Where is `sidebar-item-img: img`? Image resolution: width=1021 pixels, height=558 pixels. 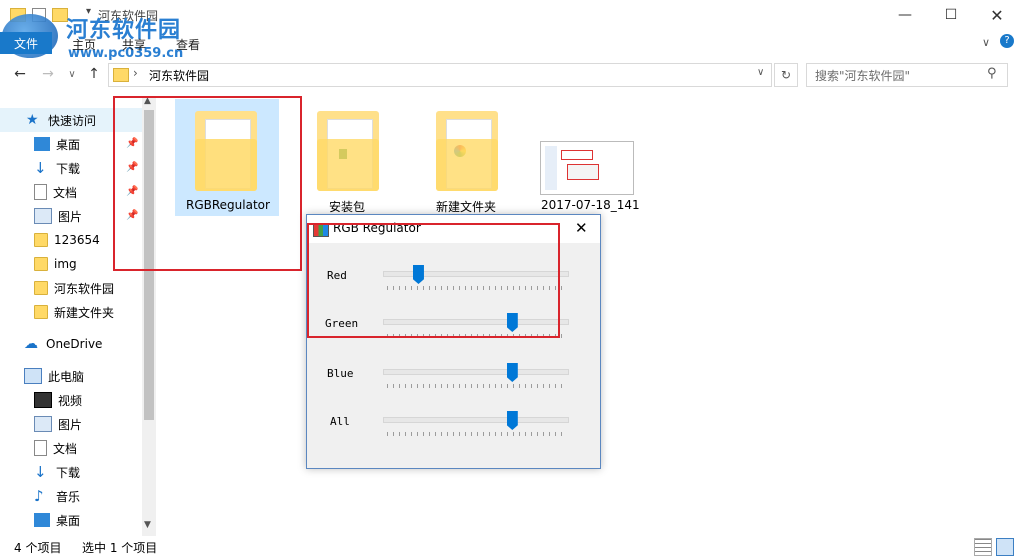
sidebar-item-img: img is located at coordinates (55, 264).